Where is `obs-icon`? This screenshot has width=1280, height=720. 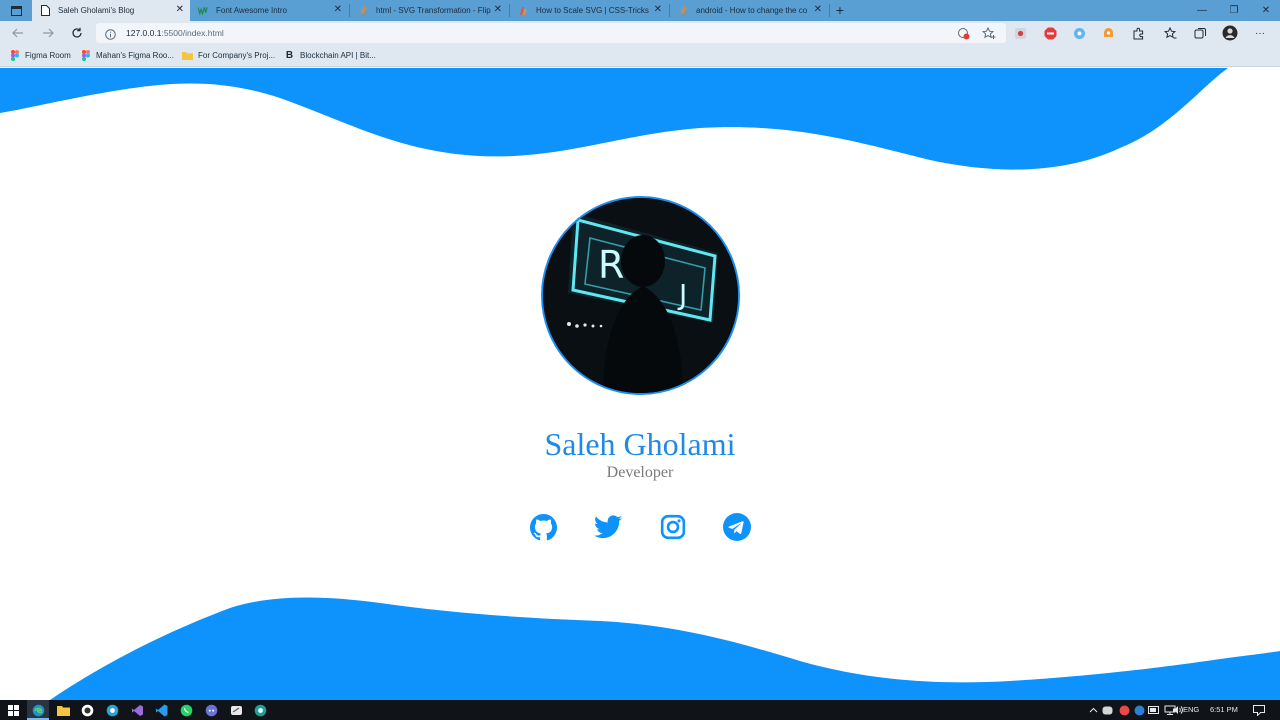 obs-icon is located at coordinates (87, 710).